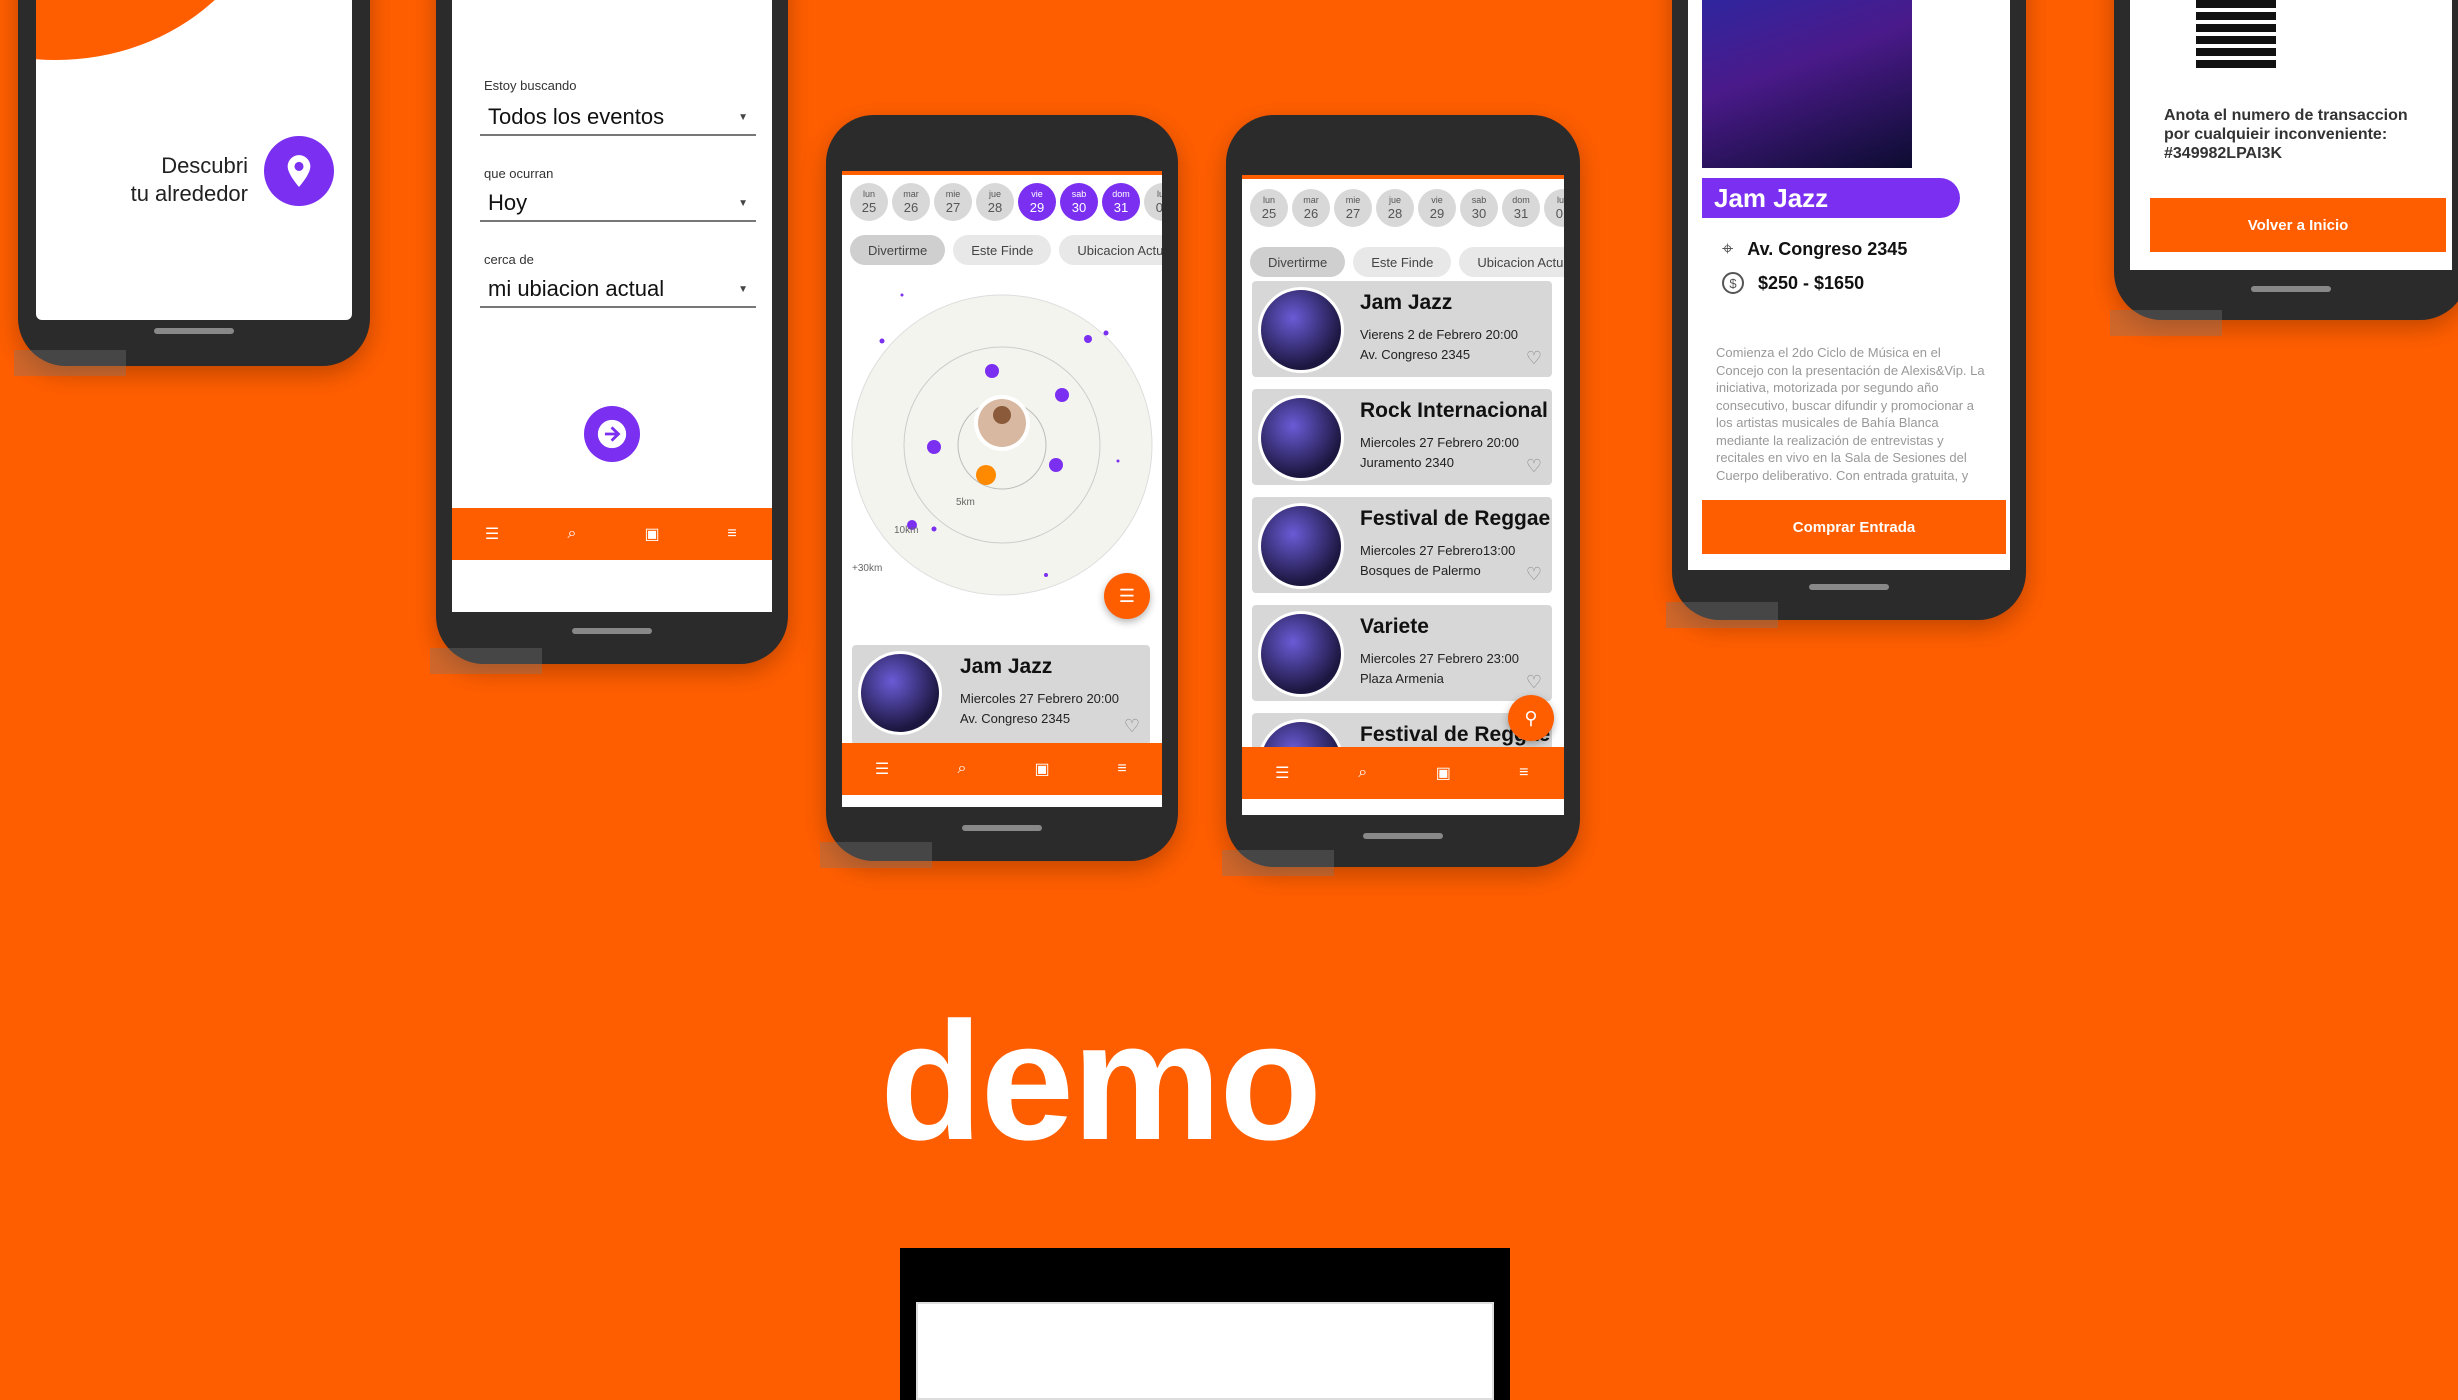 This screenshot has width=2458, height=1400. Describe the element at coordinates (965, 502) in the screenshot. I see `radar-ring-5km: 5km` at that location.